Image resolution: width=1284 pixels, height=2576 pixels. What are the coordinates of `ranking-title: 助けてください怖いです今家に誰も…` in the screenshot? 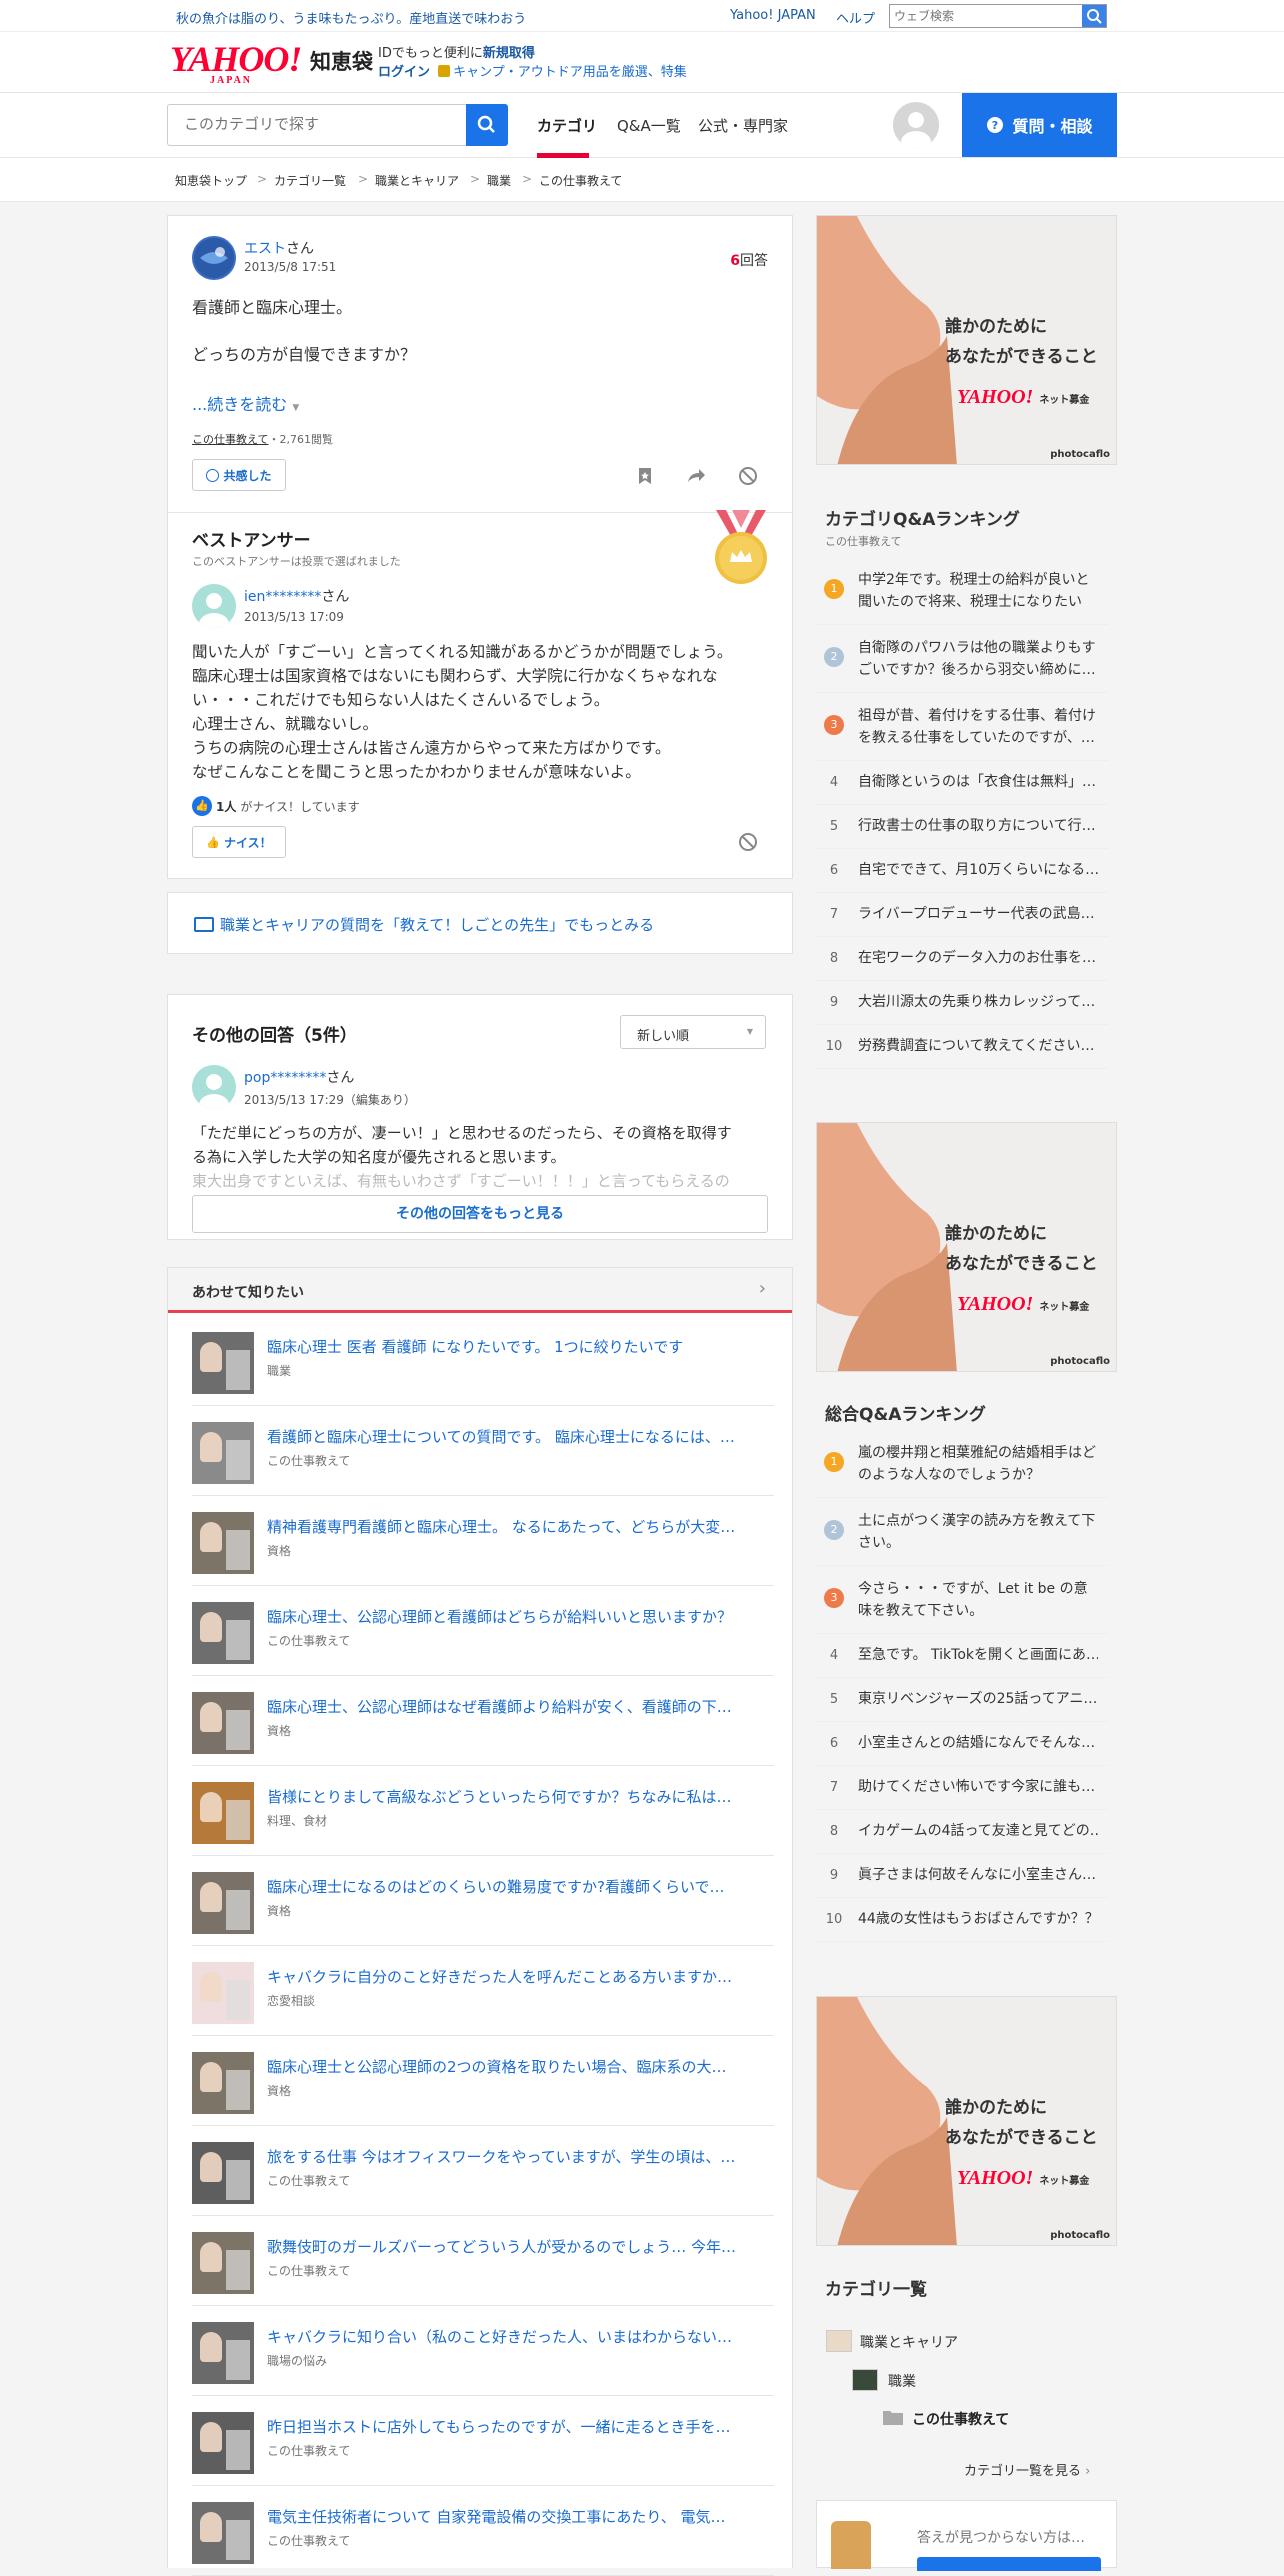 It's located at (978, 1787).